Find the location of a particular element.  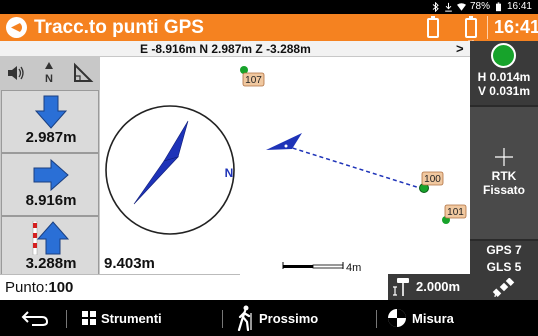

current-position-marker is located at coordinates (284, 141).